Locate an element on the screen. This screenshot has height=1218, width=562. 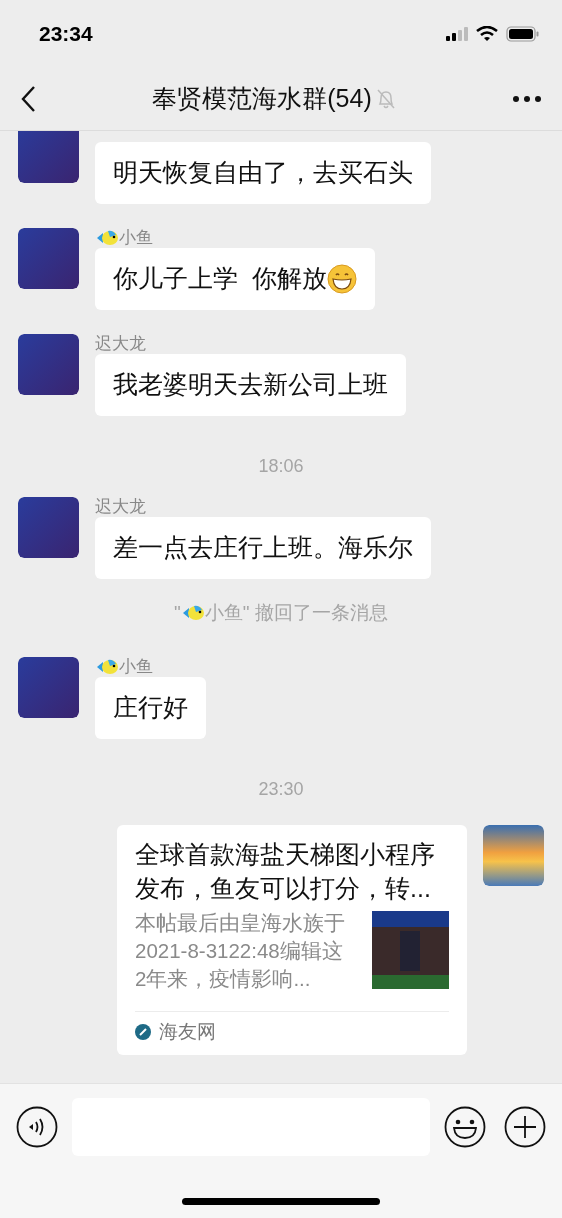
emoji-icon is located at coordinates (465, 1127).